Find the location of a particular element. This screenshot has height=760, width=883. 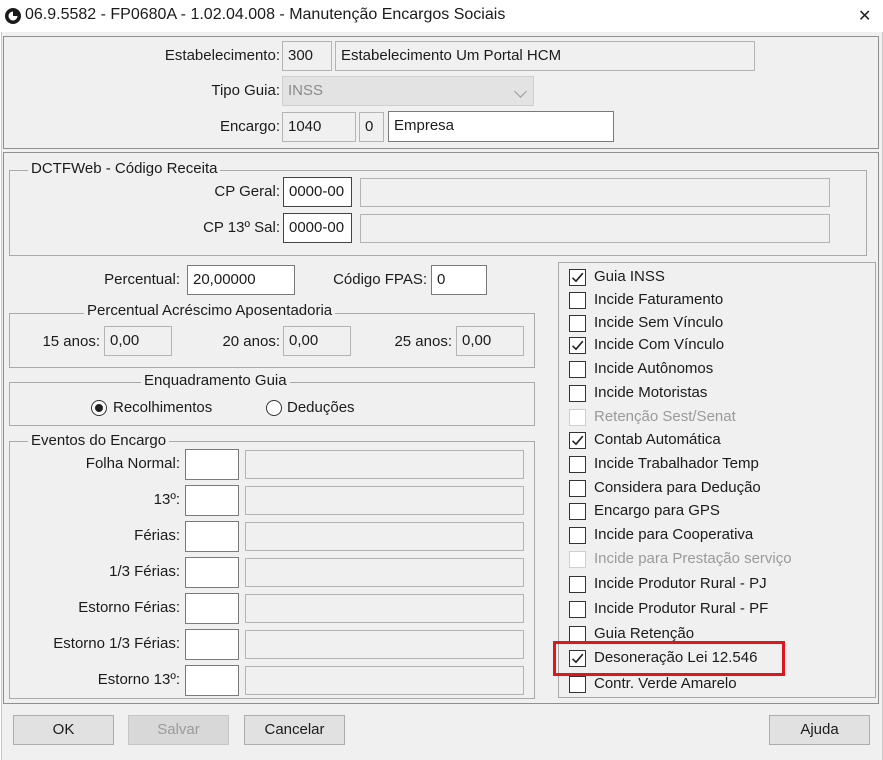

deducoes-radio is located at coordinates (274, 408).